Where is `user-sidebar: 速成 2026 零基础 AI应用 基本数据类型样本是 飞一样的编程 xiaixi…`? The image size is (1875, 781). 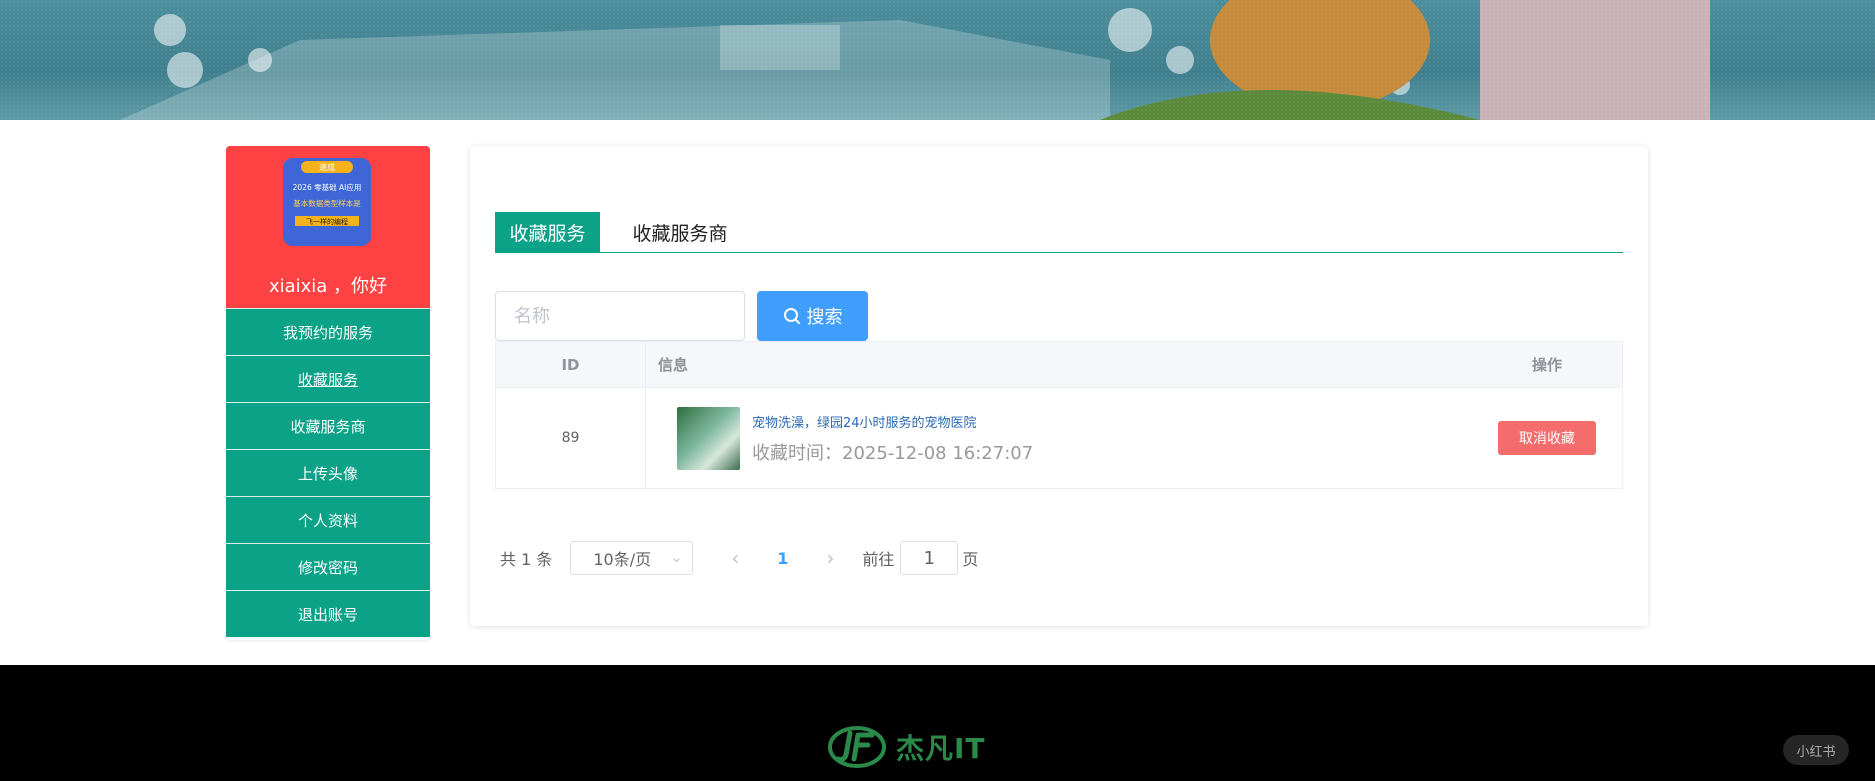 user-sidebar: 速成 2026 零基础 AI应用 基本数据类型样本是 飞一样的编程 xiaixi… is located at coordinates (328, 393).